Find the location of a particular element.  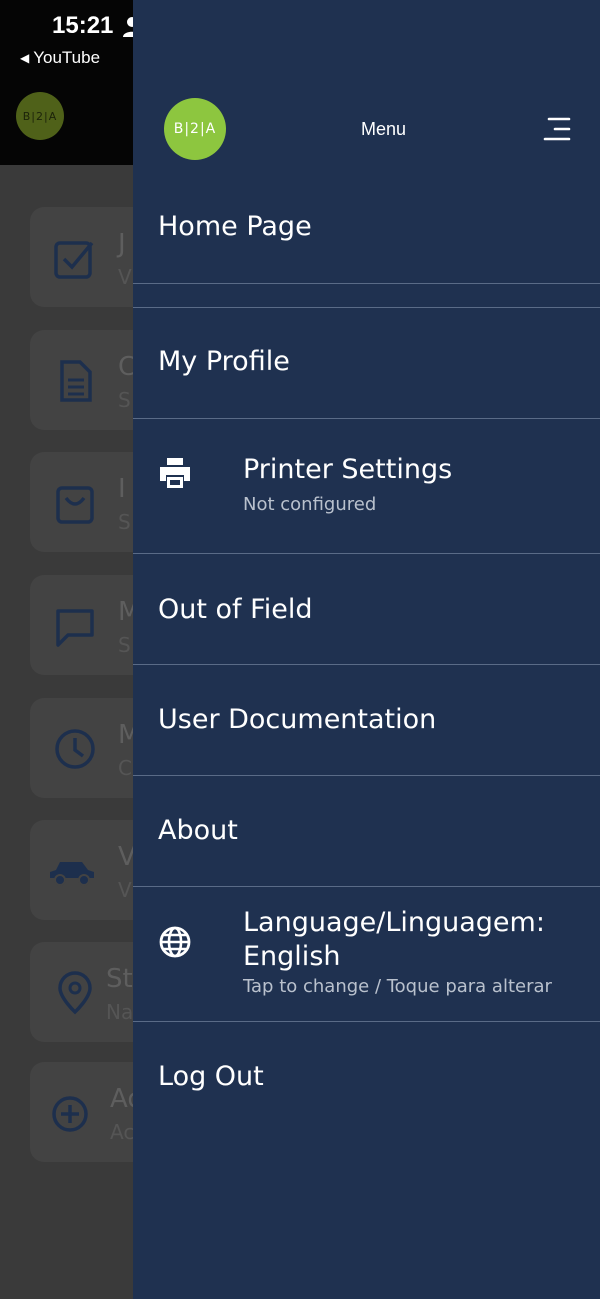

back-arrow-icon: ◀ is located at coordinates (25, 58).